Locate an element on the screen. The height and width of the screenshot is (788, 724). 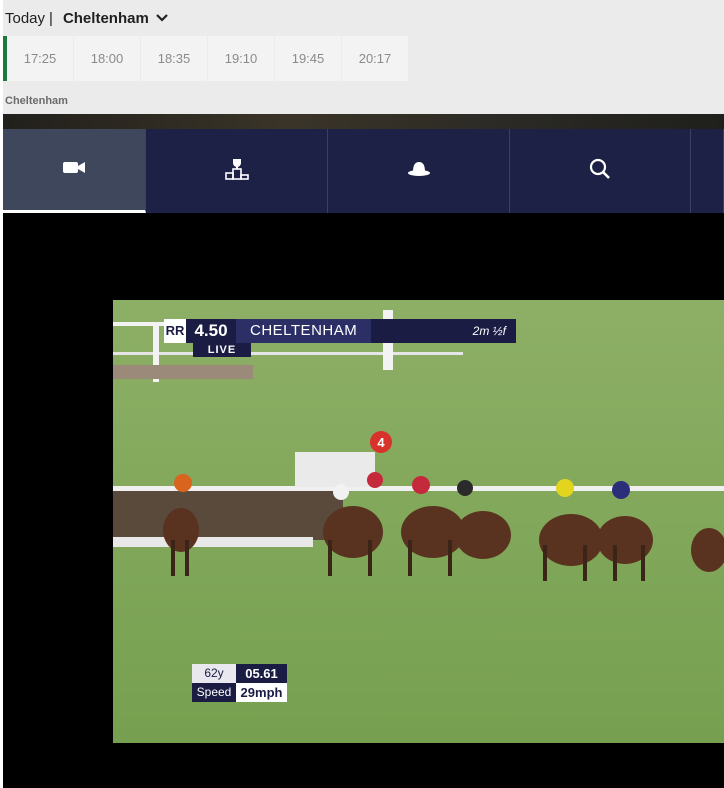
jockey-hat-icon is located at coordinates (419, 171).